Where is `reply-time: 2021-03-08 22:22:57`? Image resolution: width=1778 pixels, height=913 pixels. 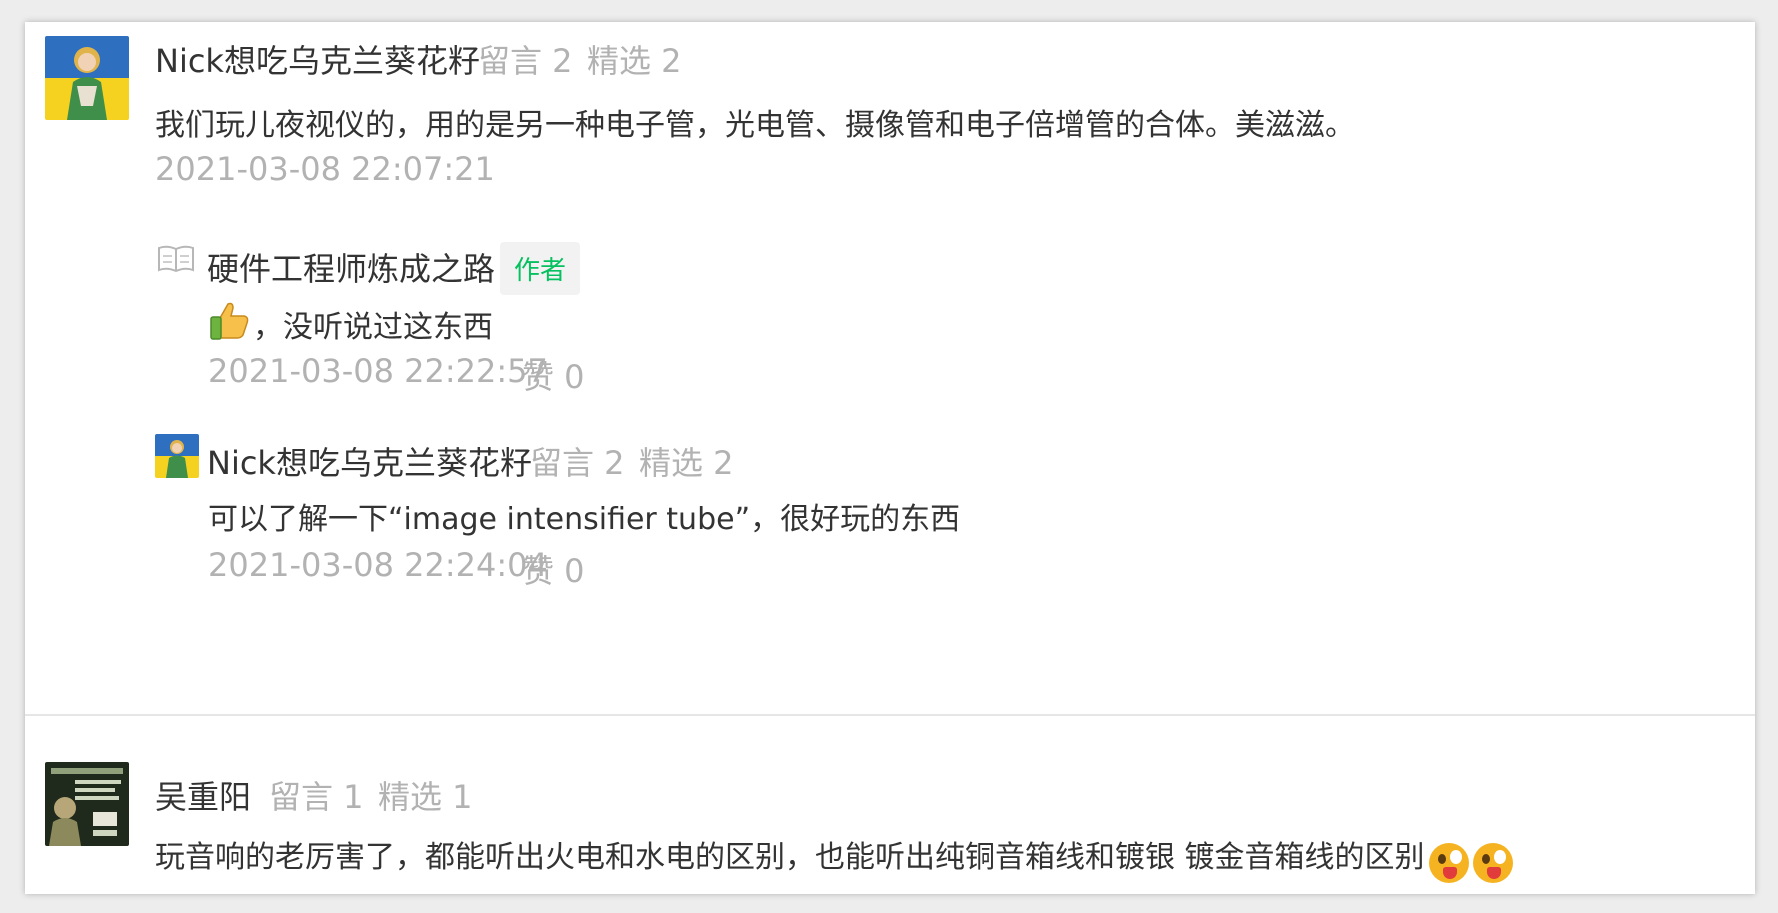
reply-time: 2021-03-08 22:22:57 is located at coordinates (378, 371).